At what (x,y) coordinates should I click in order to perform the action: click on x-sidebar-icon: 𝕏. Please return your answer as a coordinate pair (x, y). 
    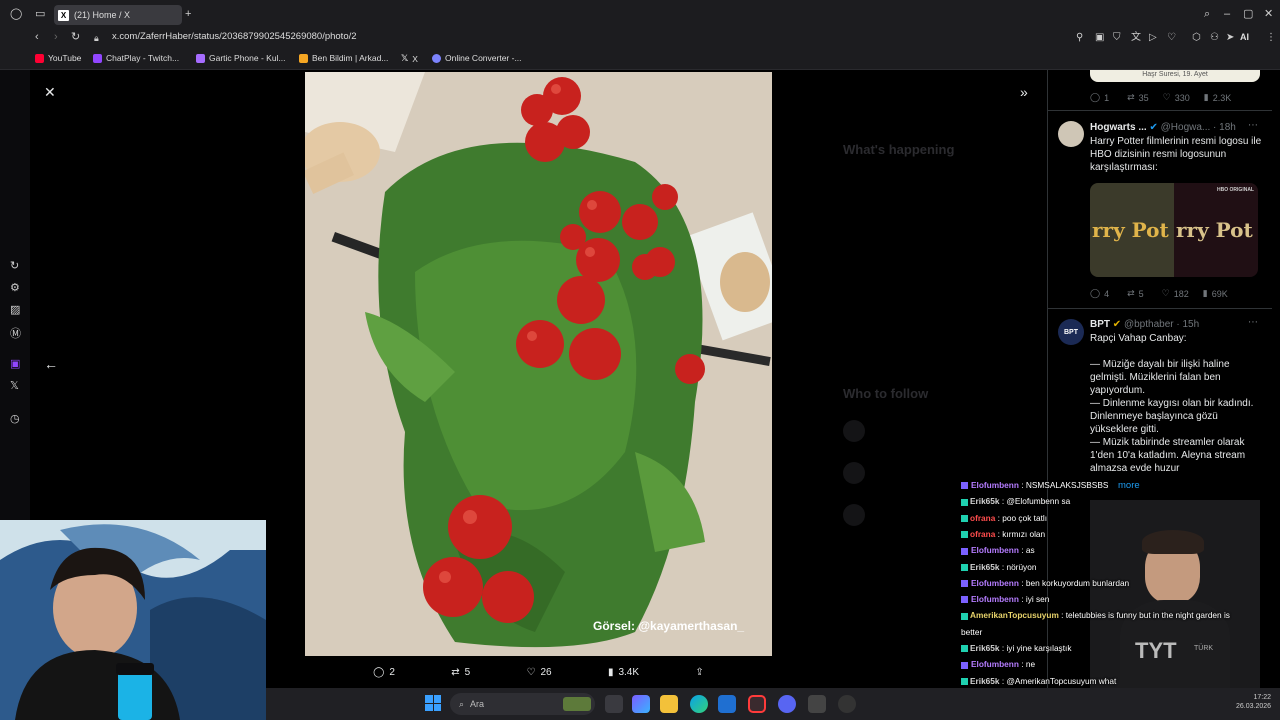
    Looking at the image, I should click on (14, 385).